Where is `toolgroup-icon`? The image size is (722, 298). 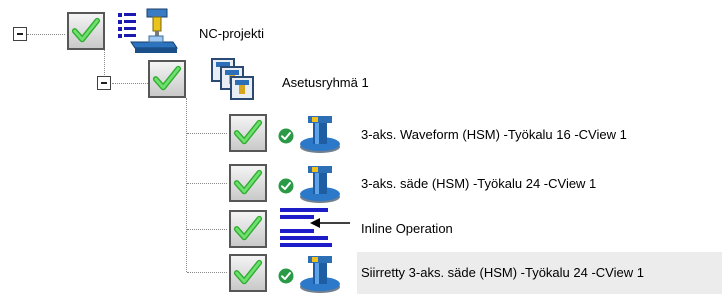 toolgroup-icon is located at coordinates (232, 79).